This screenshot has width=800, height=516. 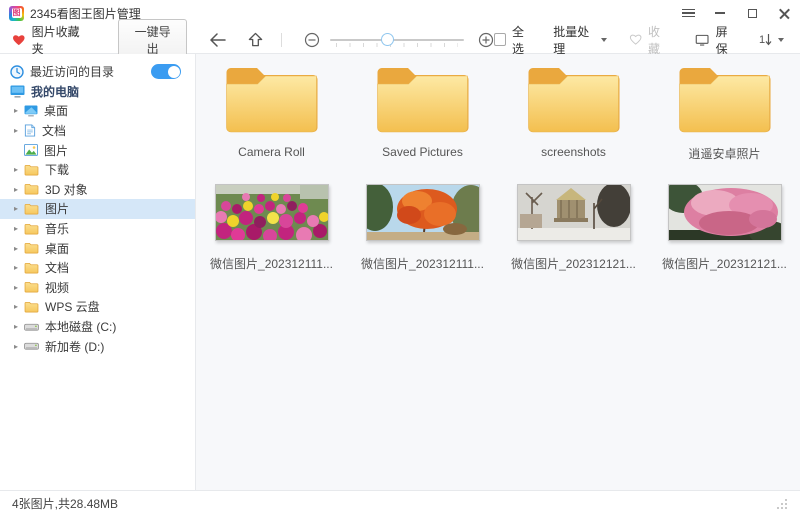 What do you see at coordinates (57, 268) in the screenshot?
I see `sidebar-item-label: 文档` at bounding box center [57, 268].